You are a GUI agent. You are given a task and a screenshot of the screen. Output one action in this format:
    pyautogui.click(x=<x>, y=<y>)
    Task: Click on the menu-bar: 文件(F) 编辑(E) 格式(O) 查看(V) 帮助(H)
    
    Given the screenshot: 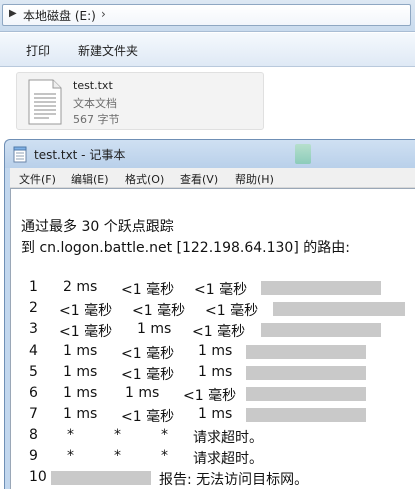 What is the action you would take?
    pyautogui.click(x=212, y=178)
    